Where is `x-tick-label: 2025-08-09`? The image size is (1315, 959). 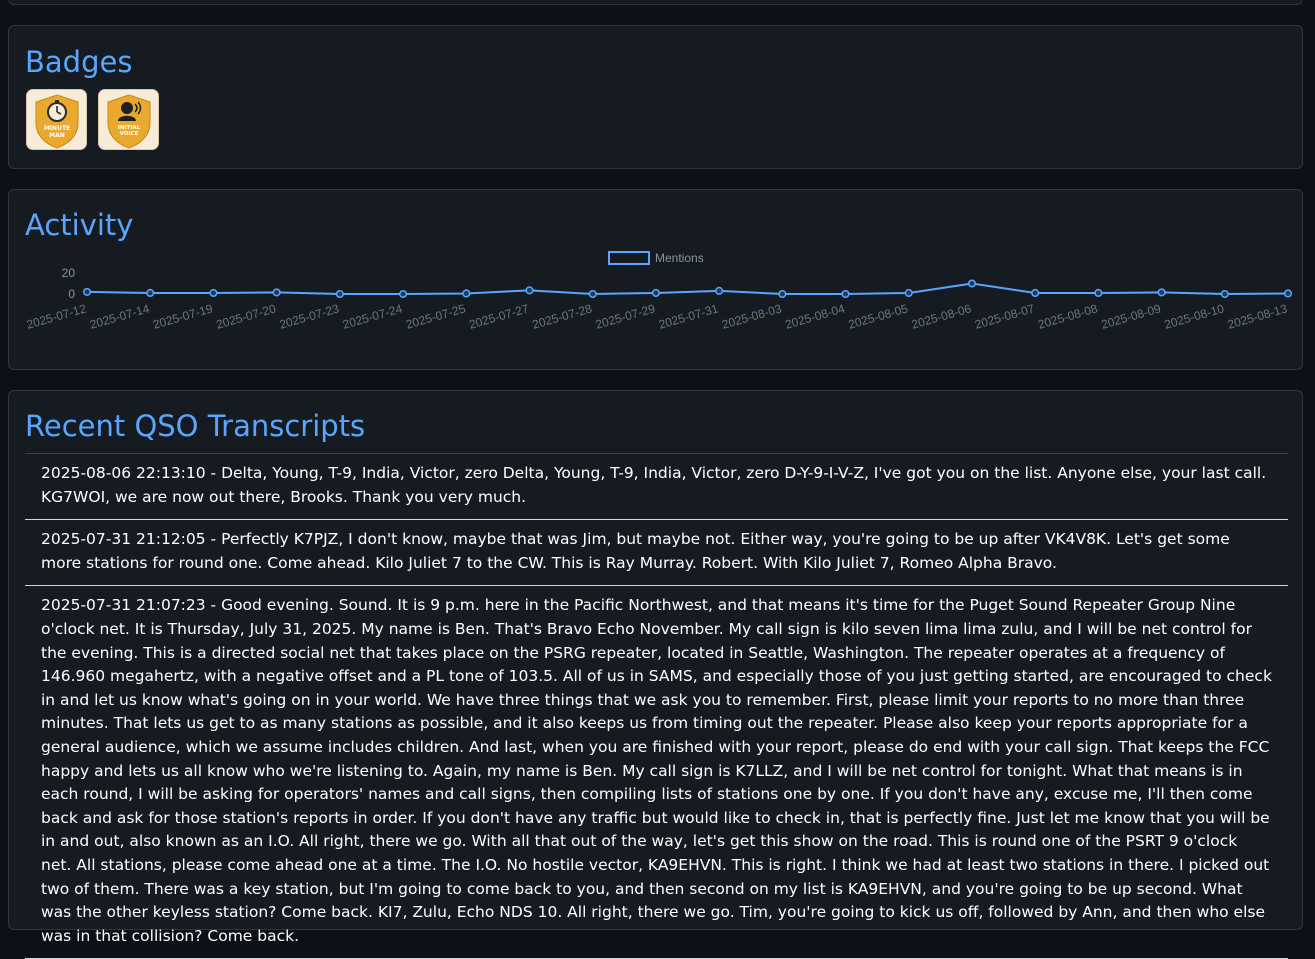 x-tick-label: 2025-08-09 is located at coordinates (1131, 316).